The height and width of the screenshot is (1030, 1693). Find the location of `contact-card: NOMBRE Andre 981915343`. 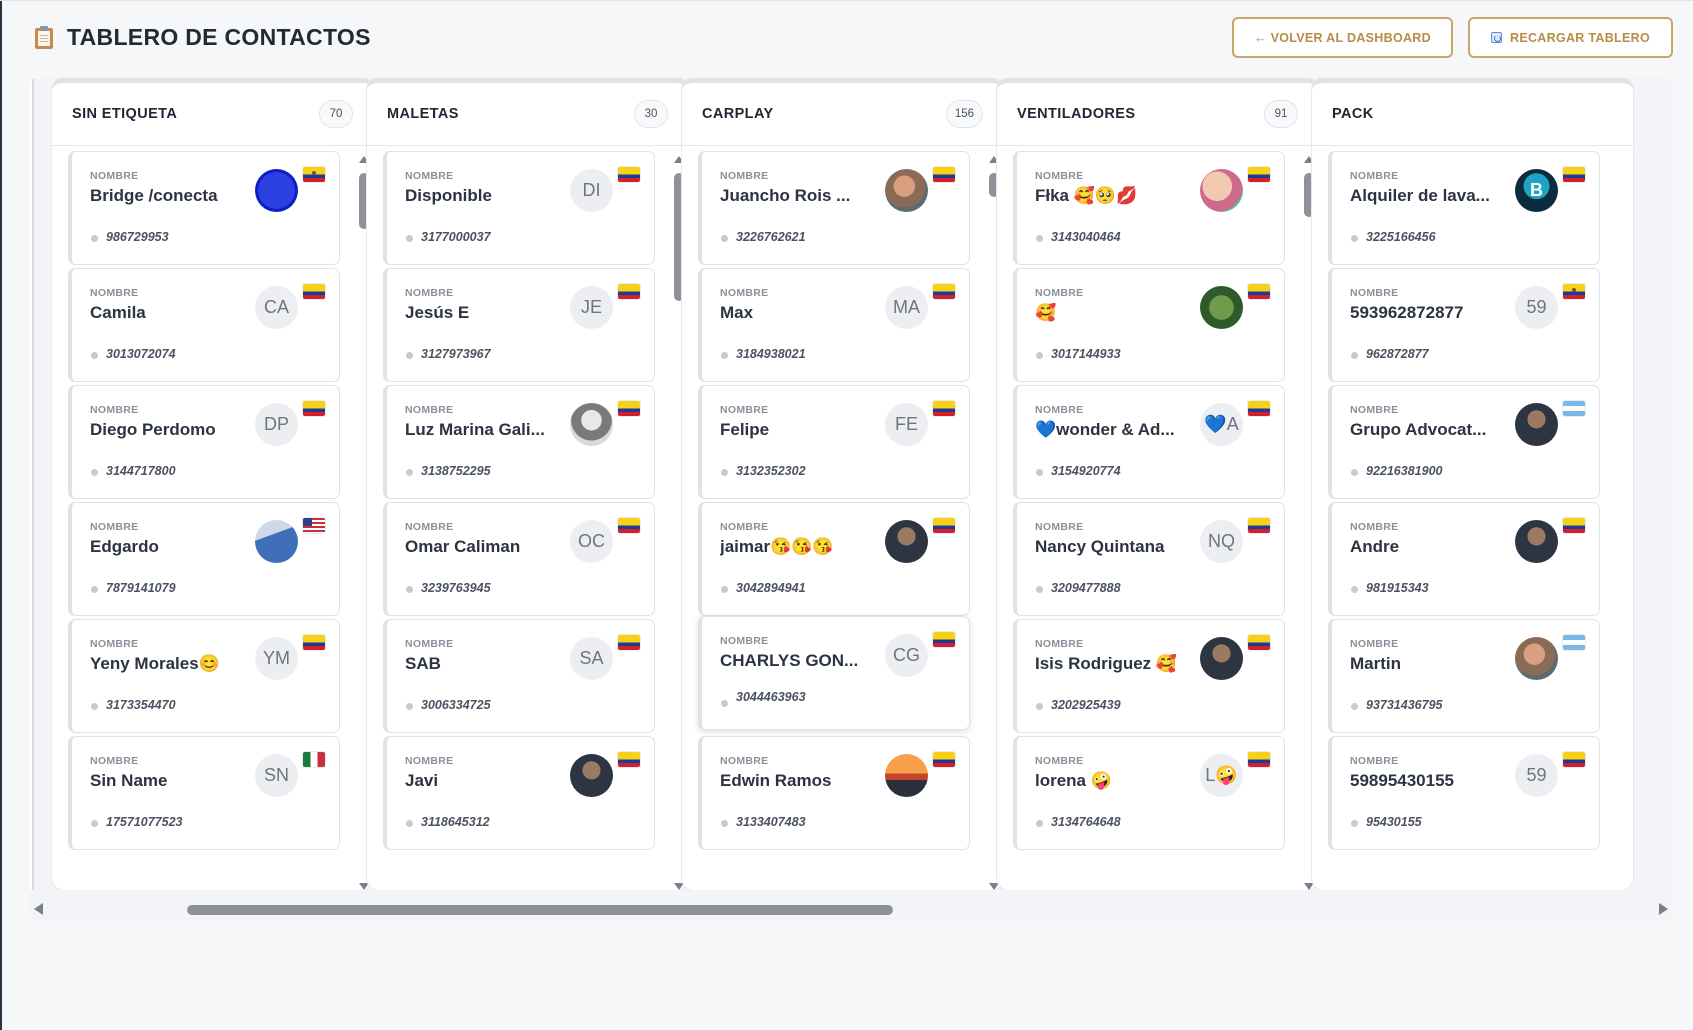

contact-card: NOMBRE Andre 981915343 is located at coordinates (1464, 559).